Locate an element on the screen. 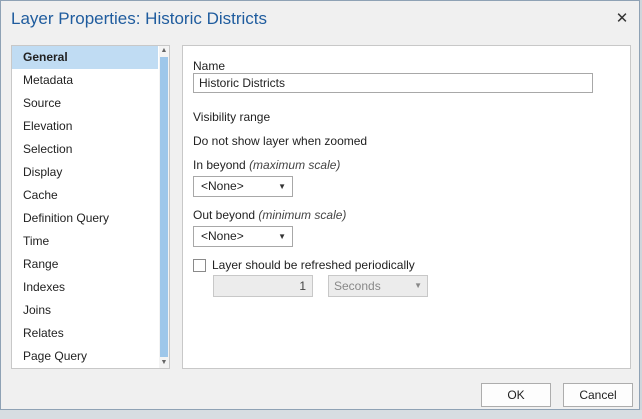  in-beyond-hint: (maximum scale) is located at coordinates (295, 165).